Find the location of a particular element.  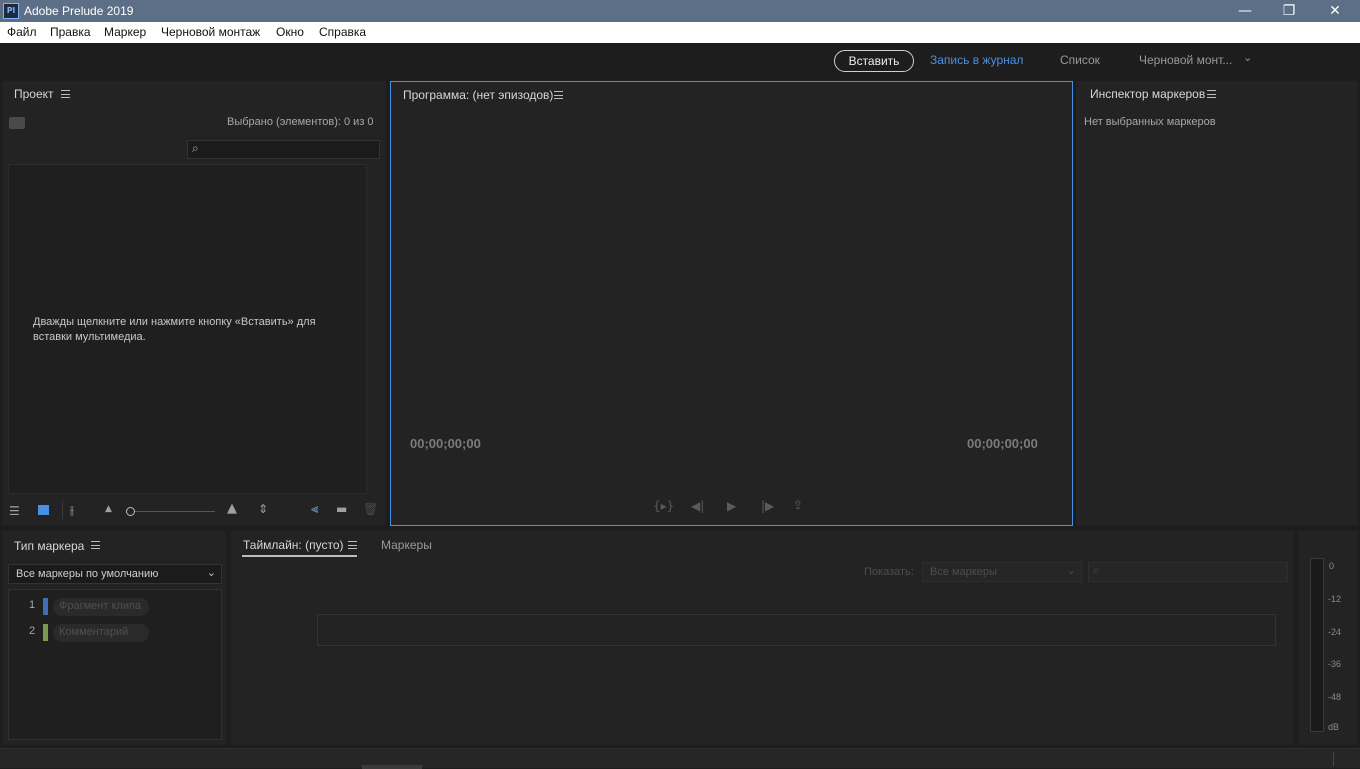

menu-help: Справка is located at coordinates (342, 32).